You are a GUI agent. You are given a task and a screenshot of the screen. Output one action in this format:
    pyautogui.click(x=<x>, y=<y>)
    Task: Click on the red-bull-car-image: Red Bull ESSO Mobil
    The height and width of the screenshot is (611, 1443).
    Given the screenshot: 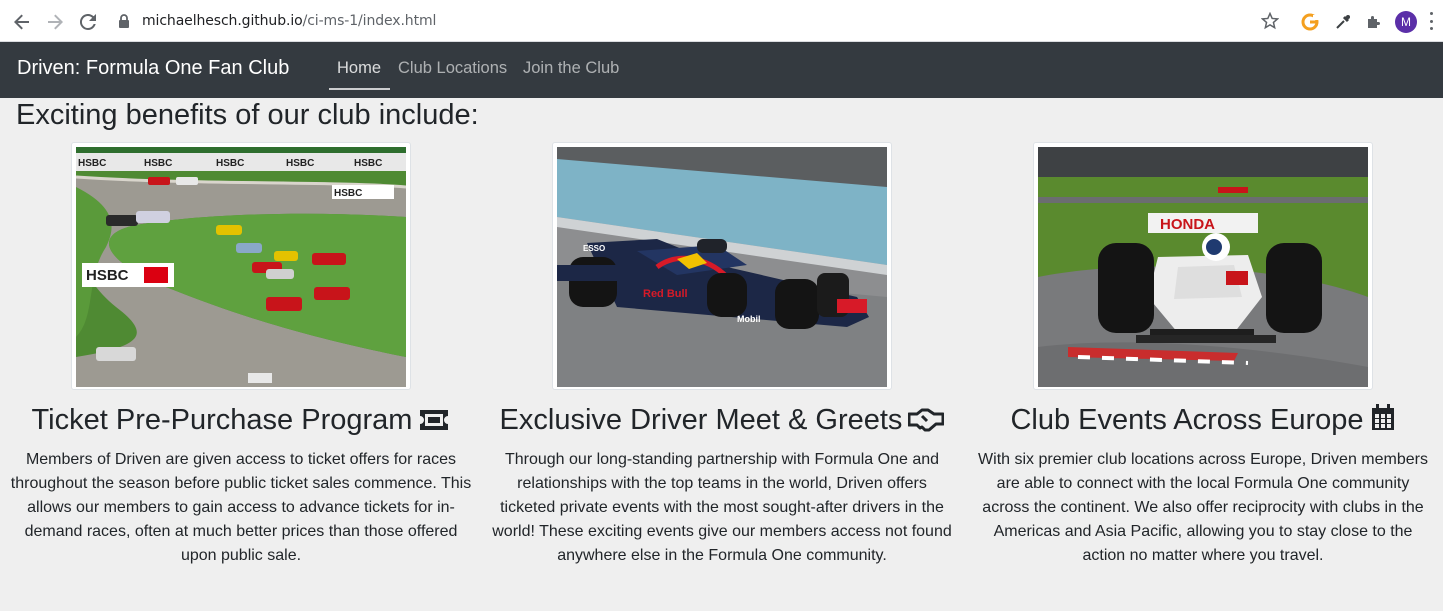 What is the action you would take?
    pyautogui.click(x=722, y=267)
    